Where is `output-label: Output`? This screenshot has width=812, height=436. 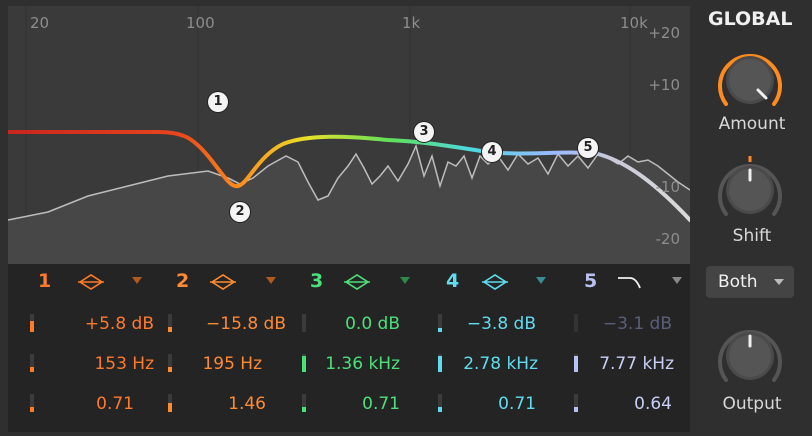 output-label: Output is located at coordinates (752, 404).